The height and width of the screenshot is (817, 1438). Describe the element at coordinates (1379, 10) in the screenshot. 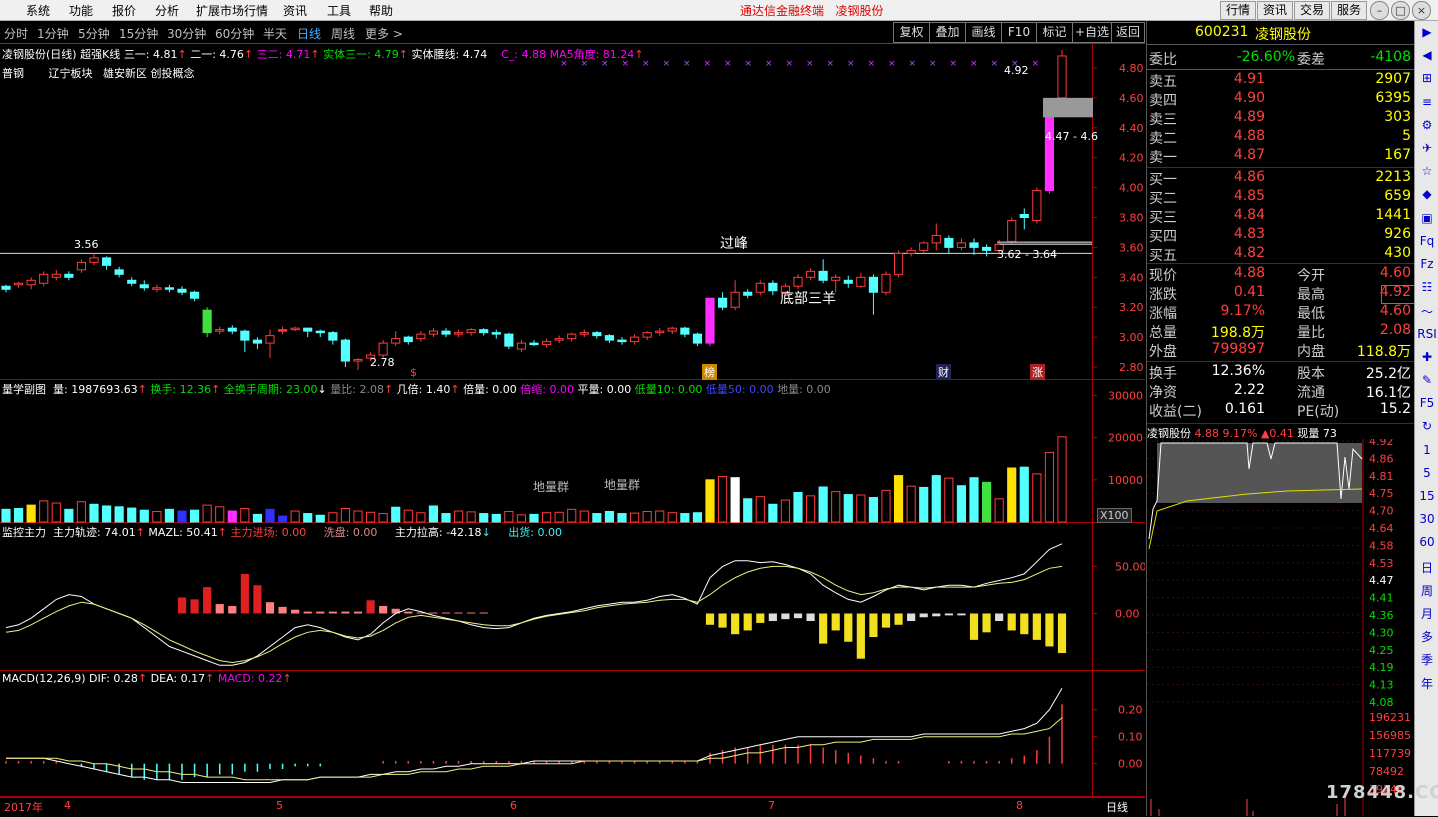

I see `minimize-icon: –` at that location.